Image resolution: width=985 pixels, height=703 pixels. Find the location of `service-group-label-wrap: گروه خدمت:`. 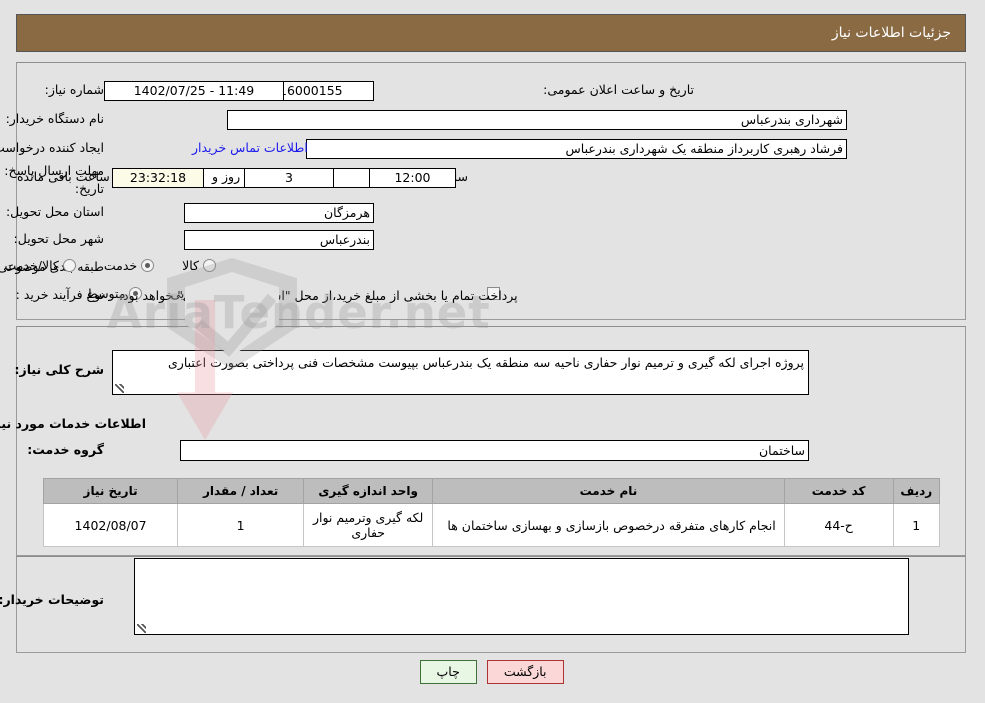

service-group-label-wrap: گروه خدمت: is located at coordinates (66, 449).